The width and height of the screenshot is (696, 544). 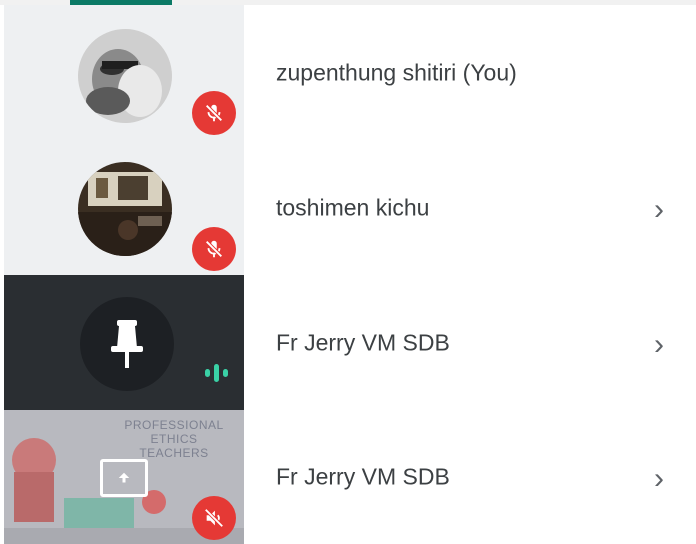 I want to click on pin-icon, so click(x=127, y=344).